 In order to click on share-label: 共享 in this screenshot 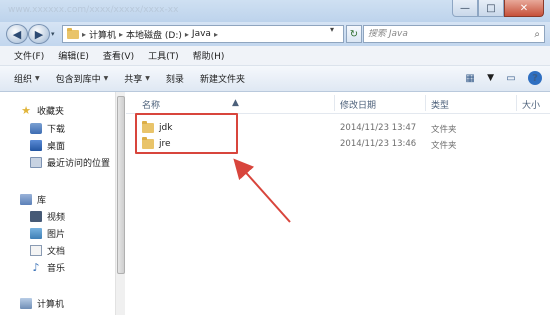, I will do `click(133, 80)`.